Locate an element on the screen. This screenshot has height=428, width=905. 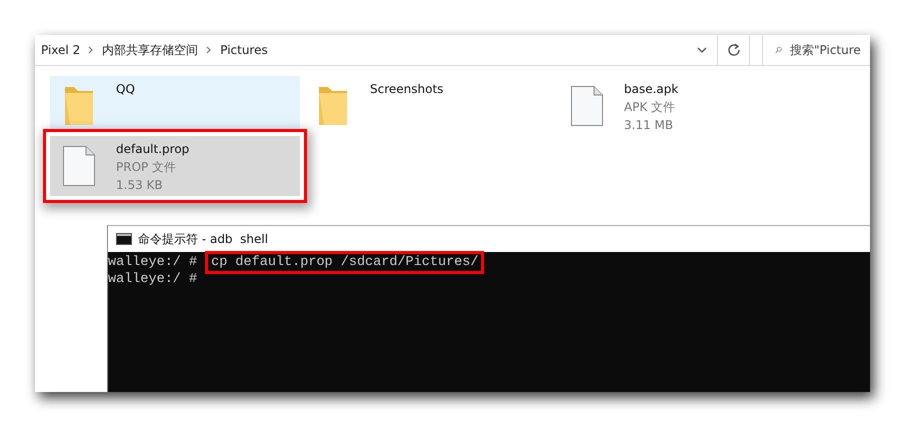
terminal-icon is located at coordinates (124, 239).